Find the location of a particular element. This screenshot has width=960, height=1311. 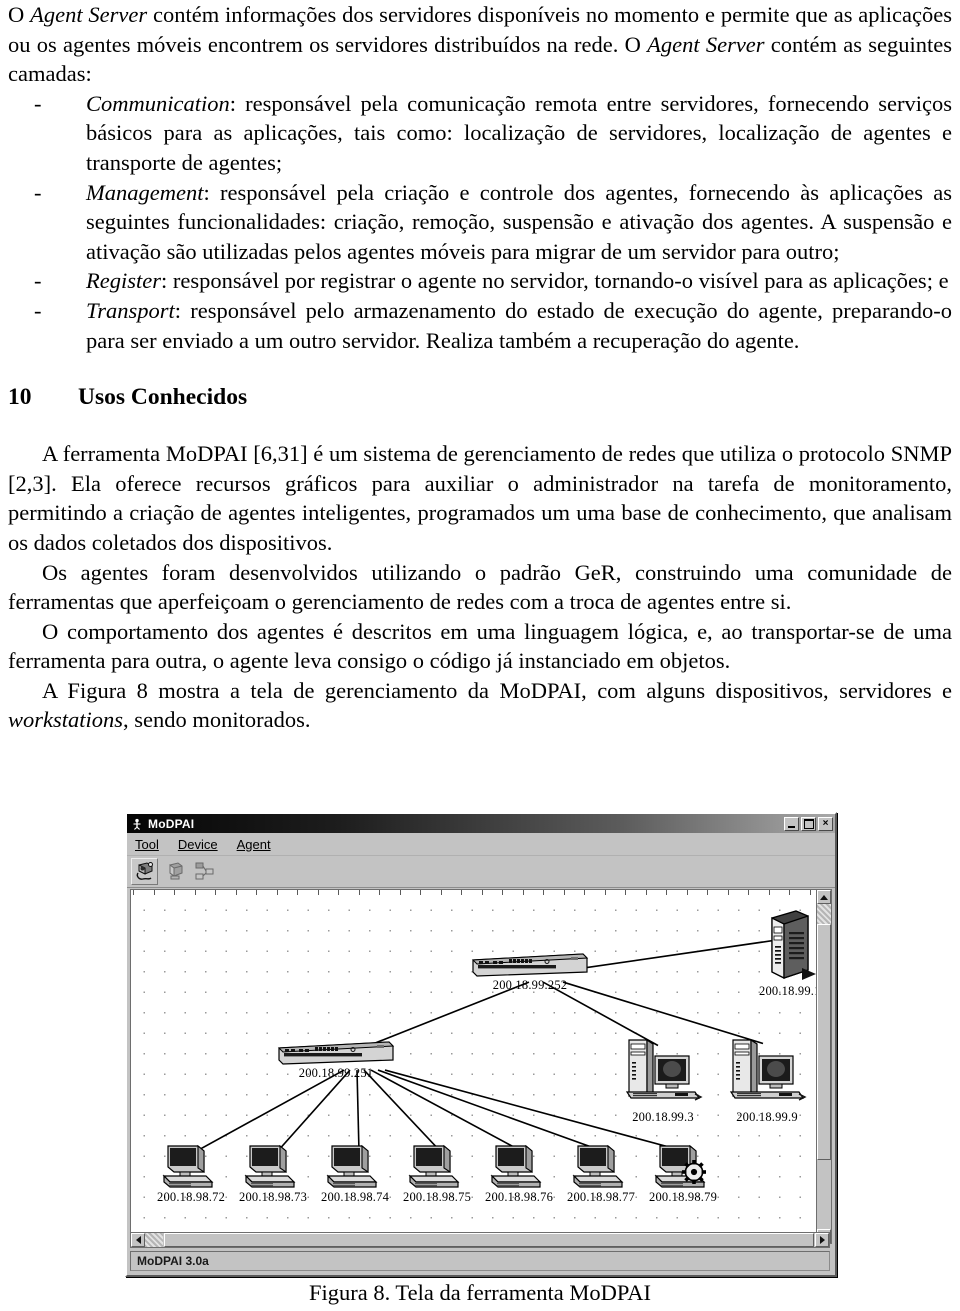

minimize-icon is located at coordinates (791, 826).